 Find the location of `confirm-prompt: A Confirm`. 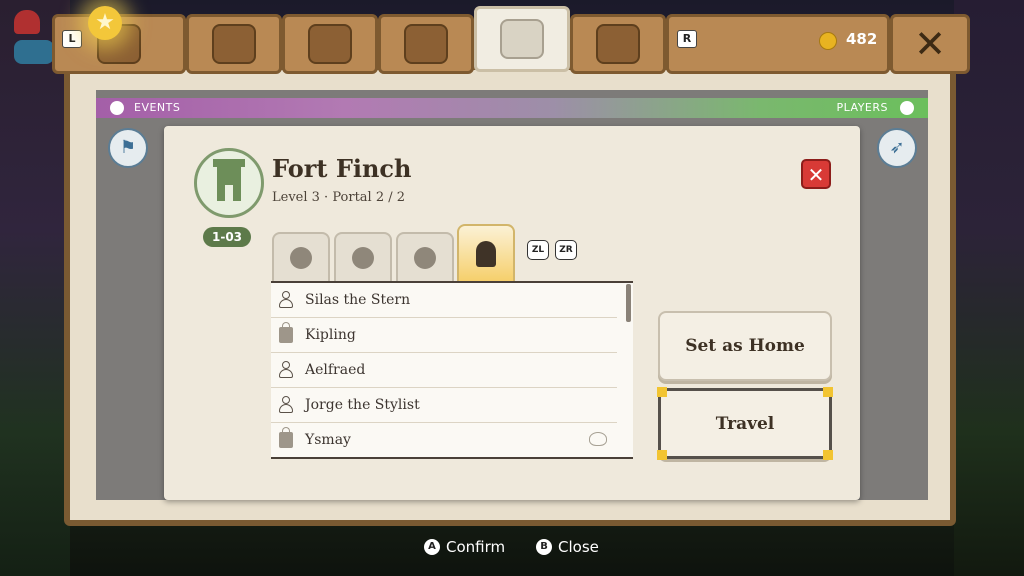

confirm-prompt: A Confirm is located at coordinates (464, 547).